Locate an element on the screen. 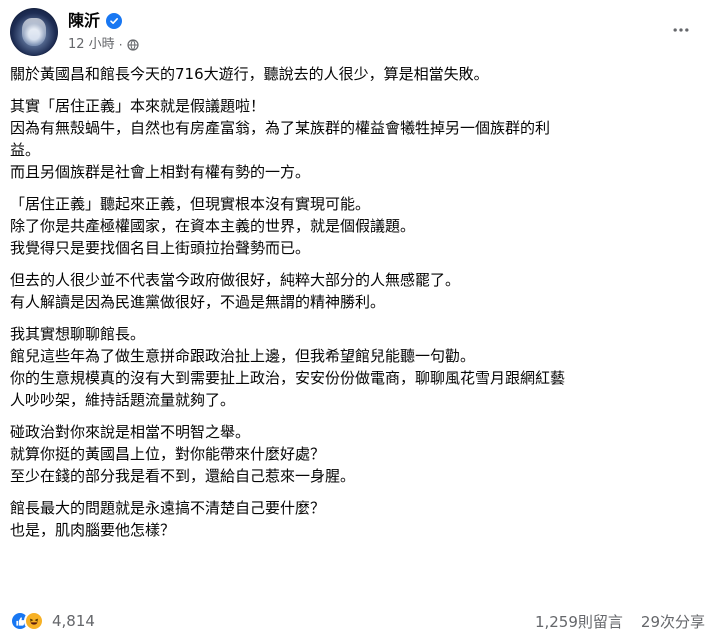 This screenshot has width=715, height=644. text-line: 館長最大的問題就是永遠搞不清楚自己要什麼？ is located at coordinates (168, 508).